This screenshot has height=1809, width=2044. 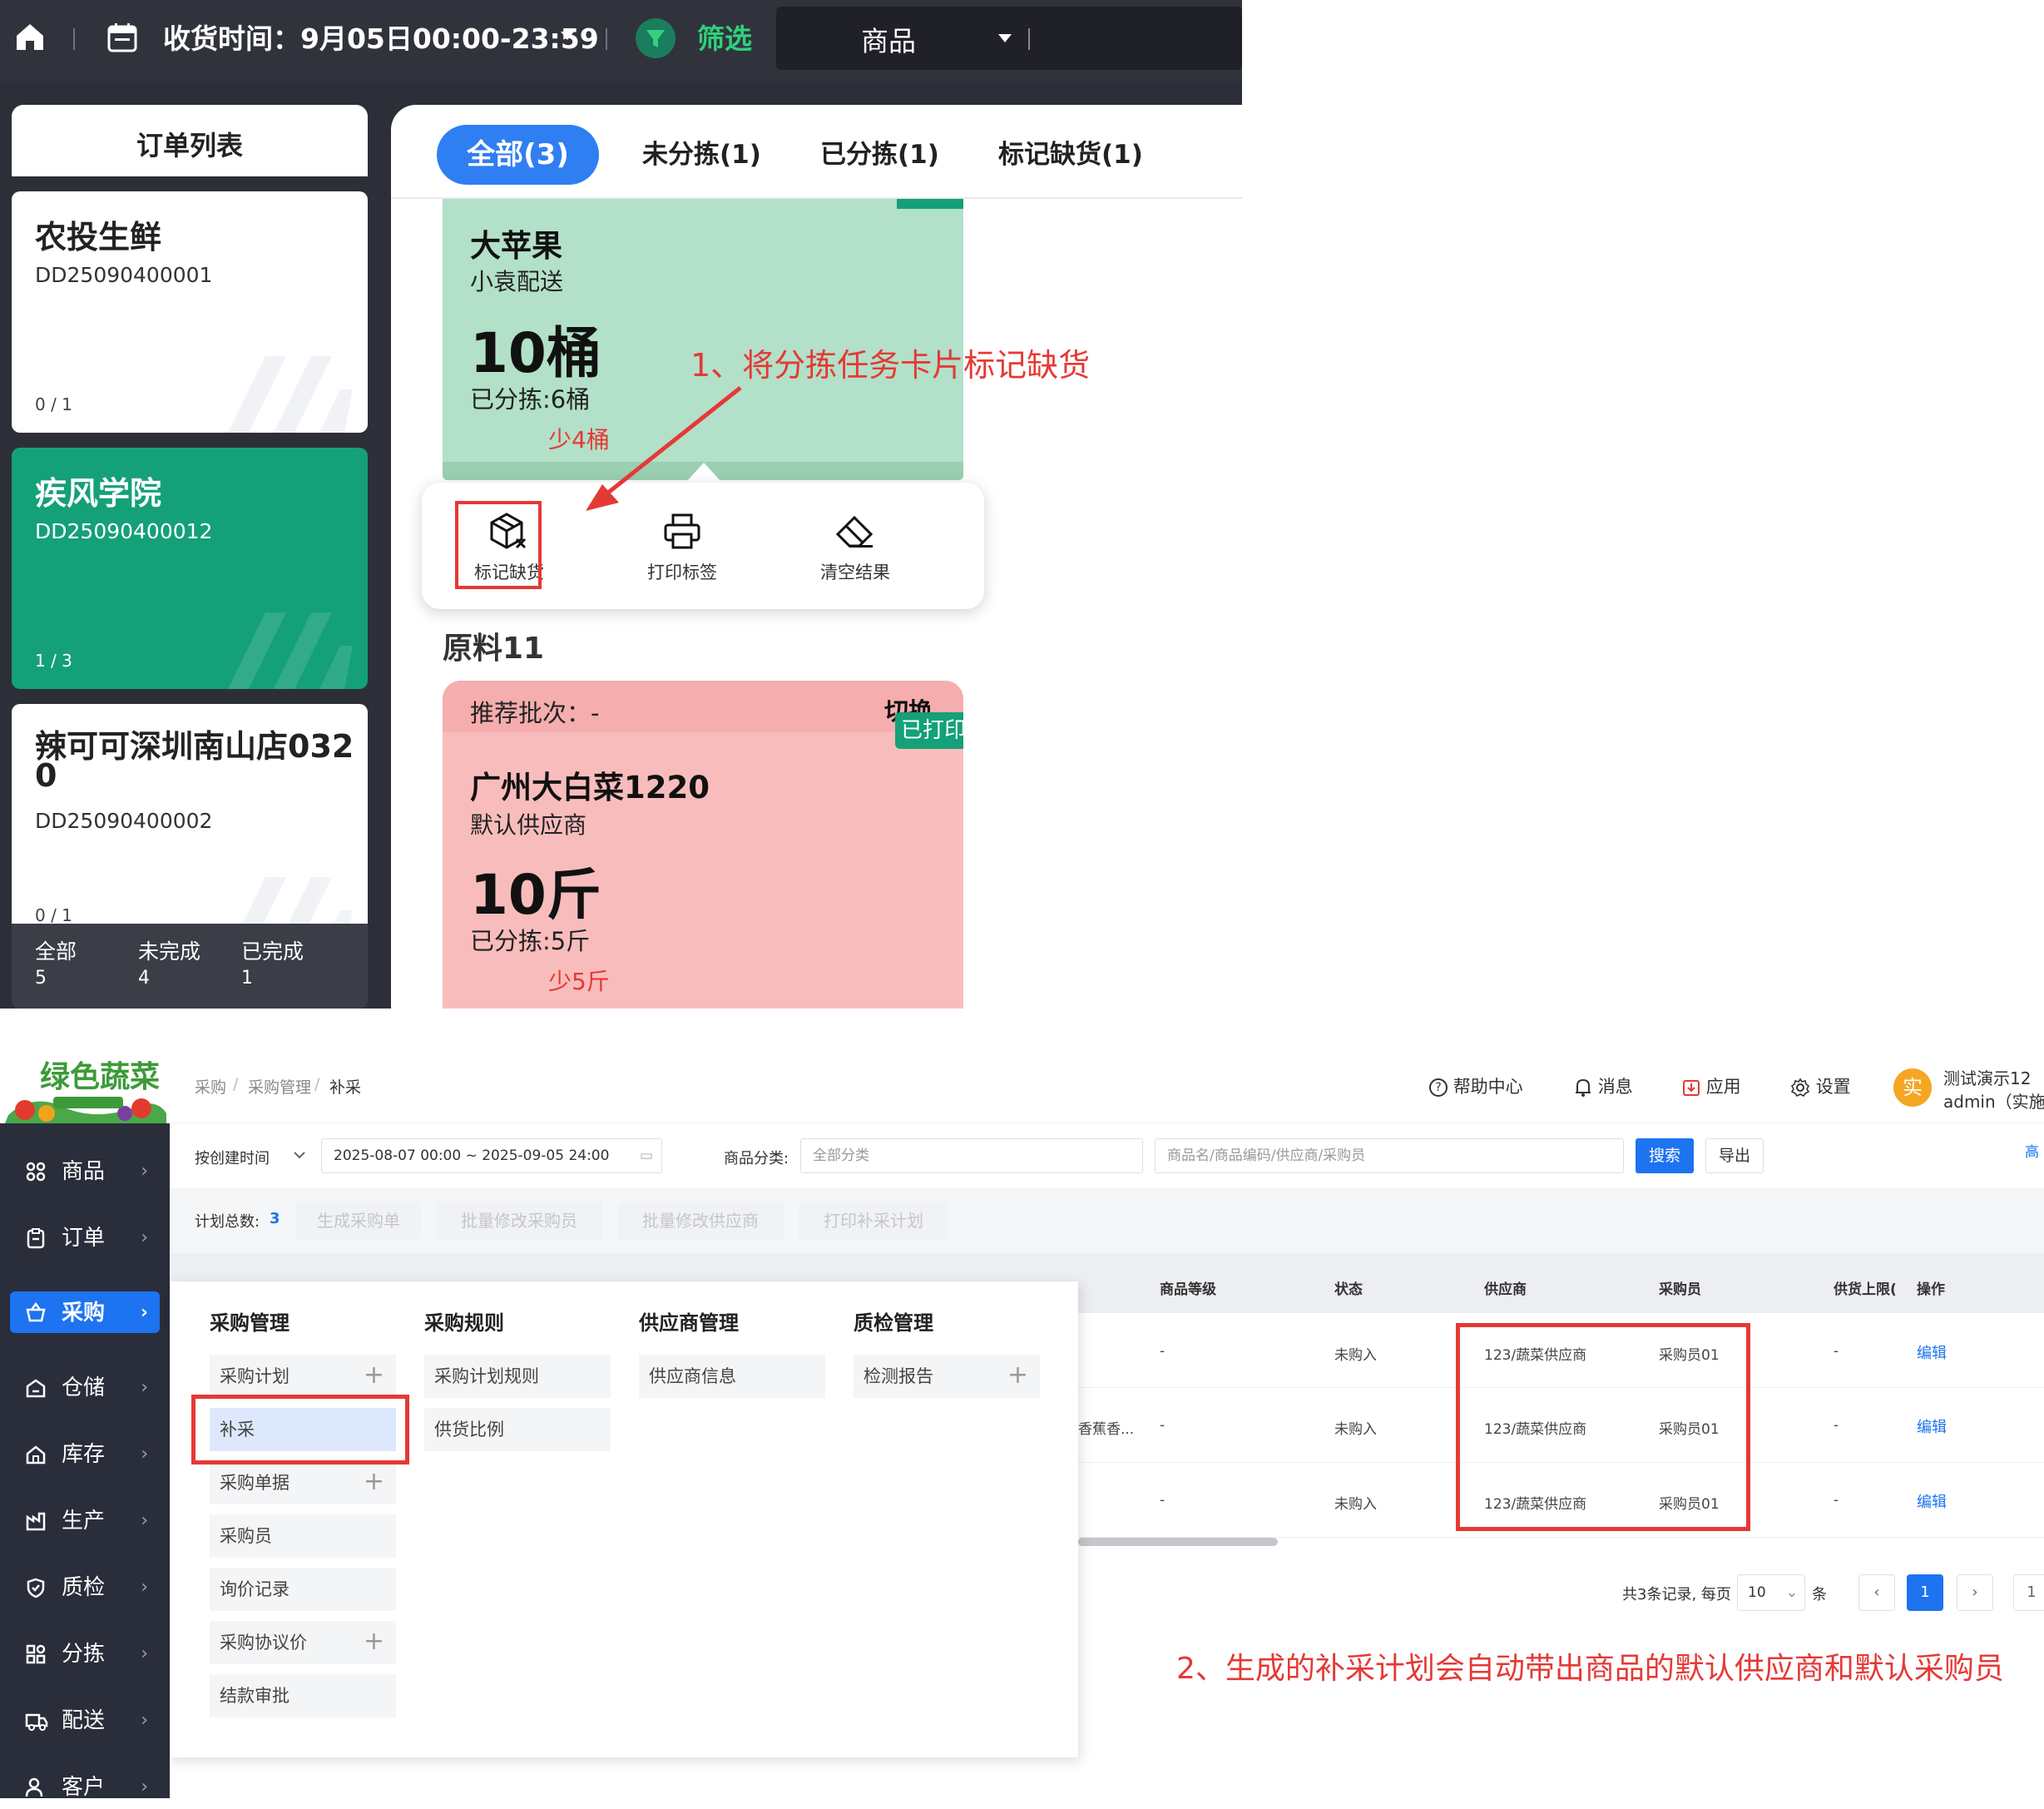 What do you see at coordinates (517, 1376) in the screenshot?
I see `menu-item-plan-rules: 采购计划规则` at bounding box center [517, 1376].